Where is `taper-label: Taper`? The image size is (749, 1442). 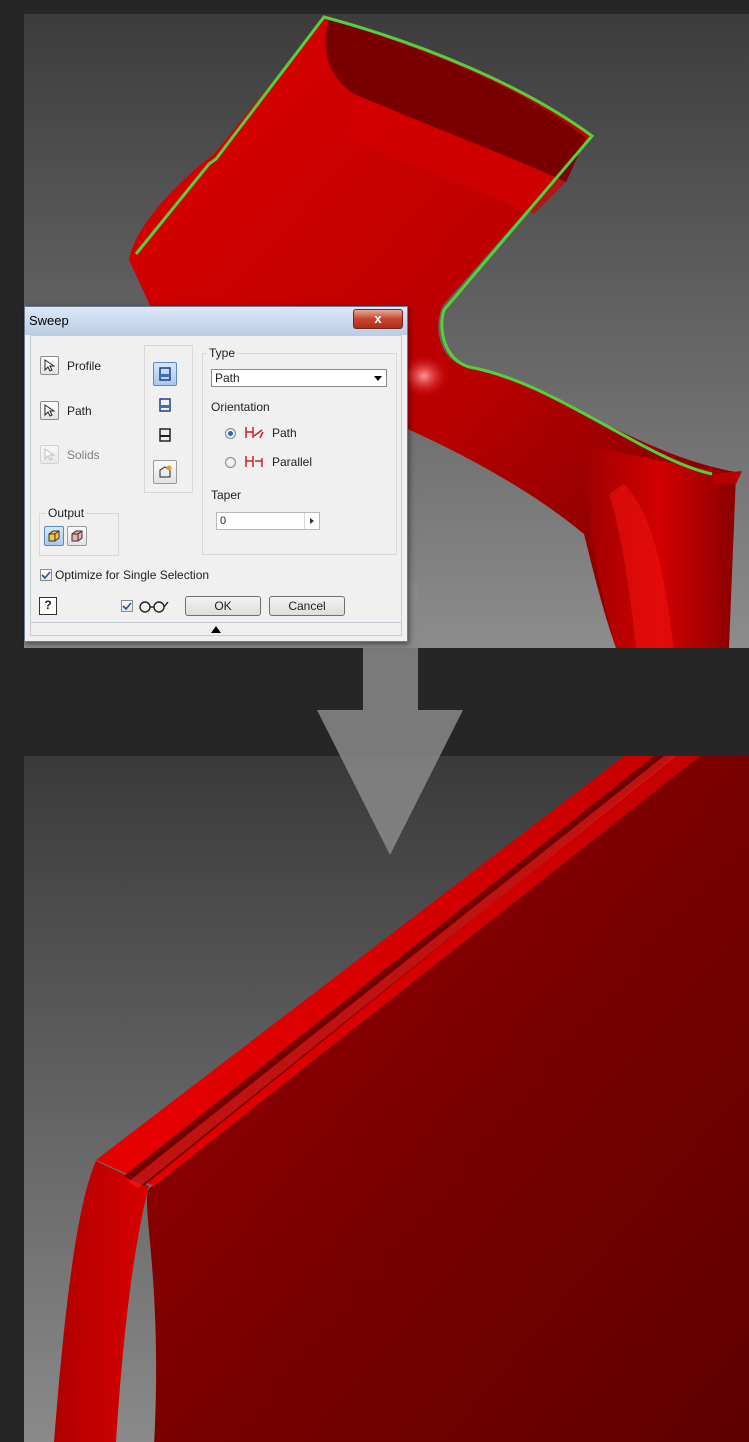 taper-label: Taper is located at coordinates (226, 495).